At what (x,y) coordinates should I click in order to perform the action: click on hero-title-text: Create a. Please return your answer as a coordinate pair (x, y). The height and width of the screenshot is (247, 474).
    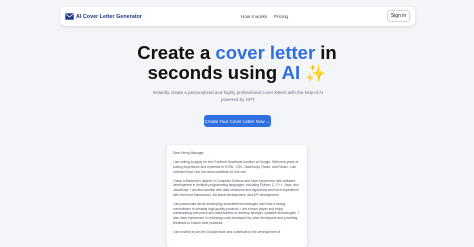
    Looking at the image, I should click on (176, 52).